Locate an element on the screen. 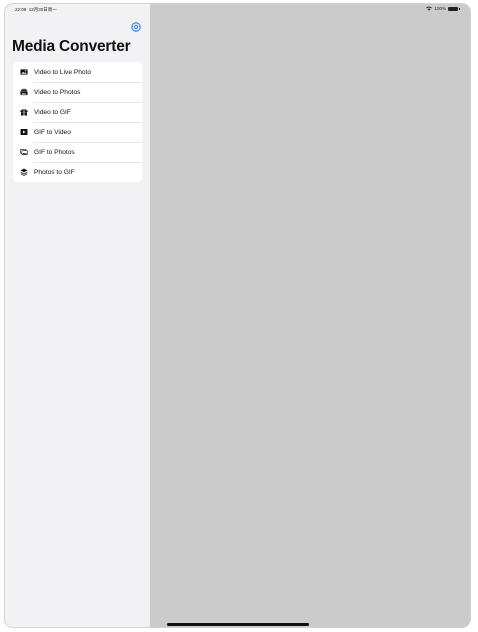 This screenshot has width=478, height=632. status-indicators: 100% is located at coordinates (443, 8).